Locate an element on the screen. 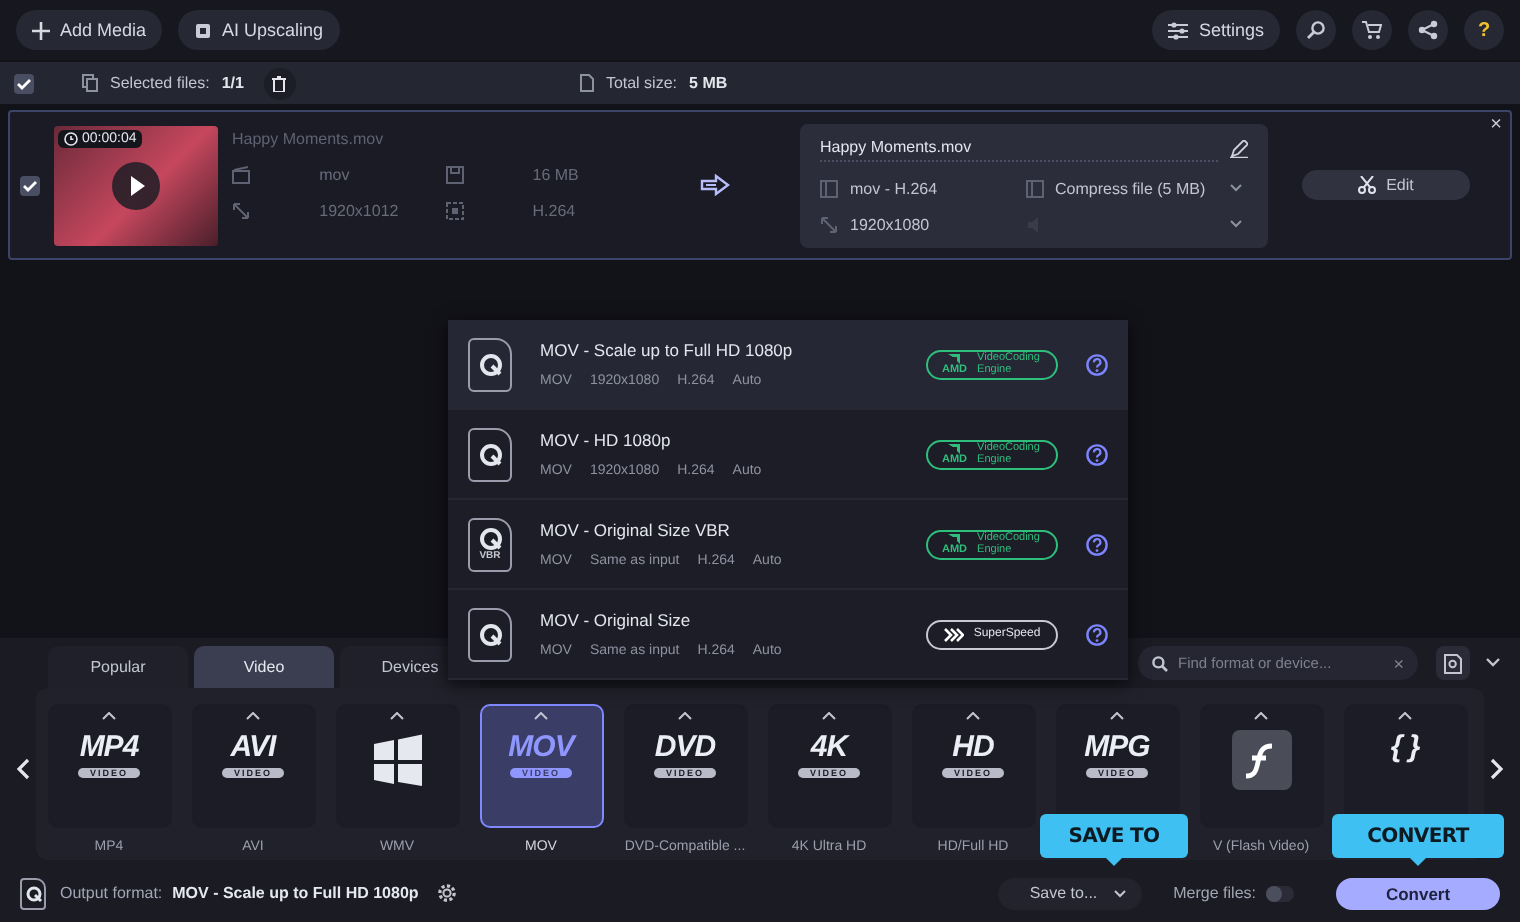 Image resolution: width=1520 pixels, height=922 pixels. help-button: ? is located at coordinates (1484, 30).